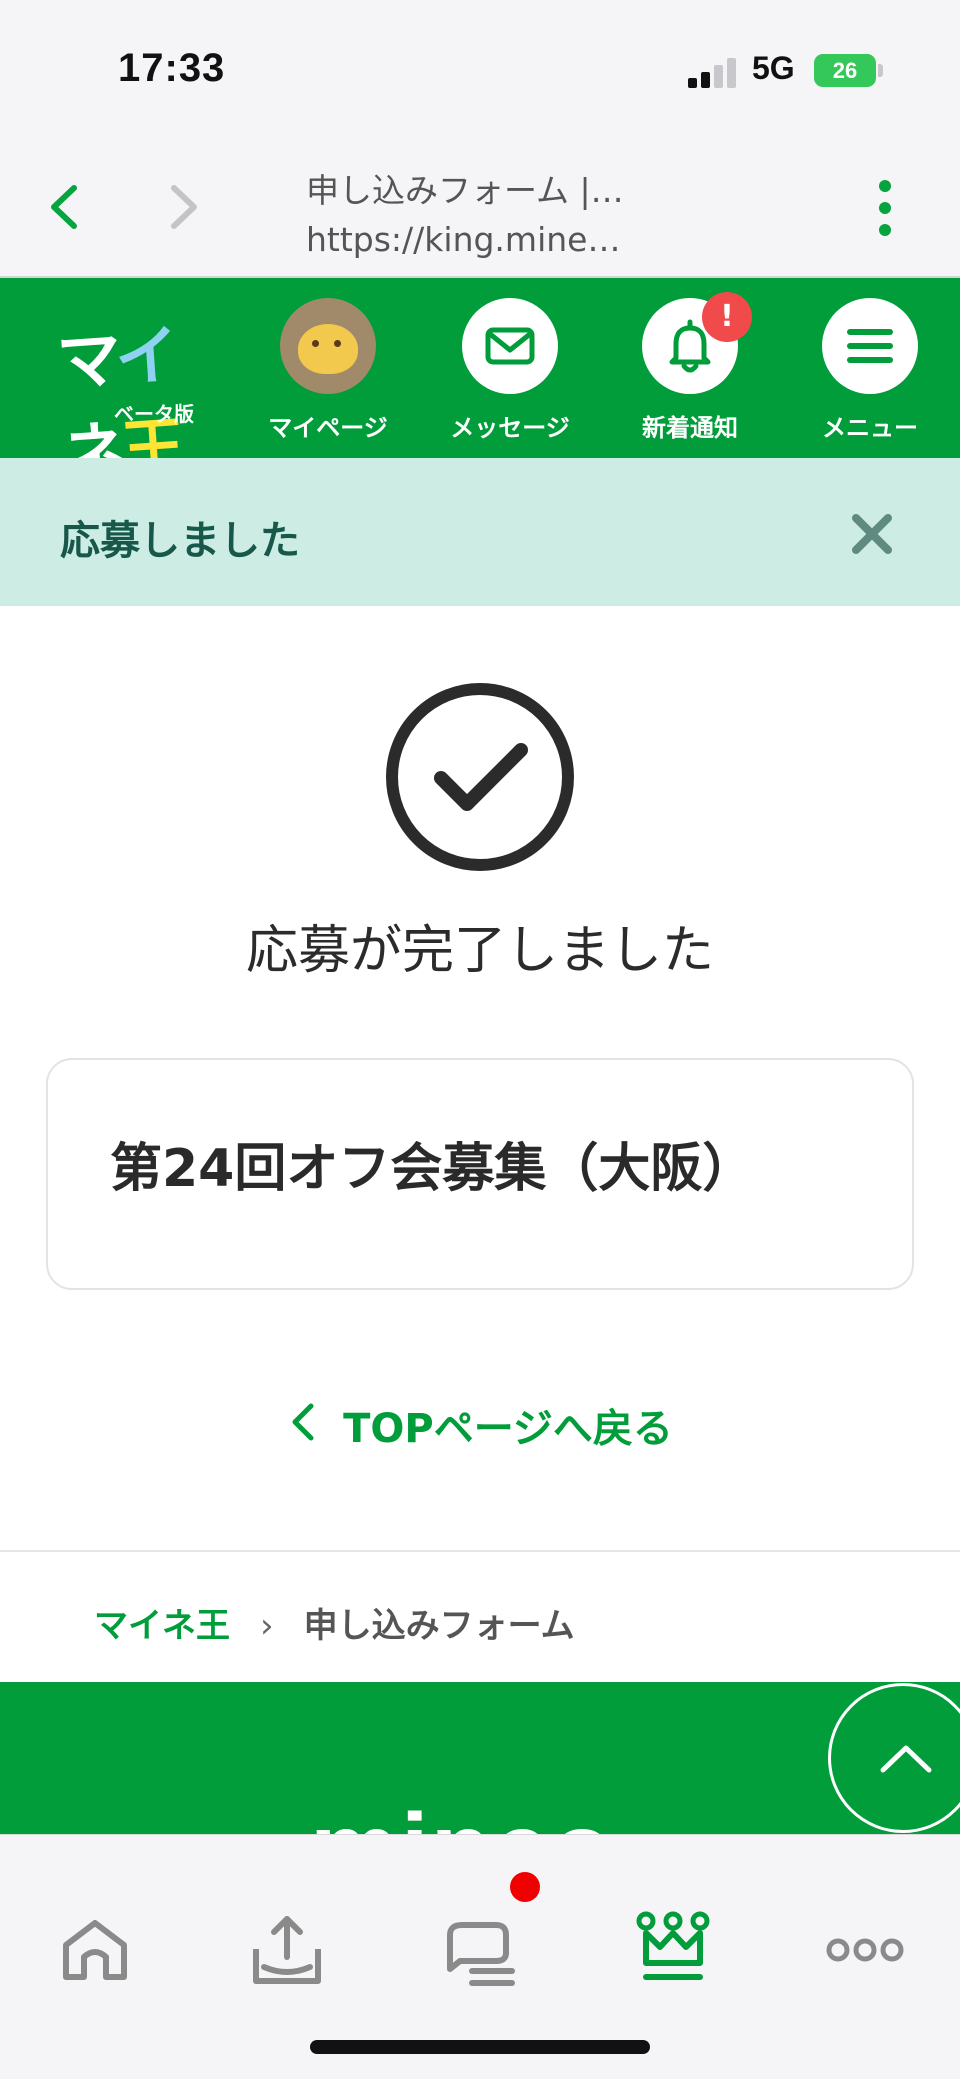  I want to click on more-vertical-icon, so click(885, 210).